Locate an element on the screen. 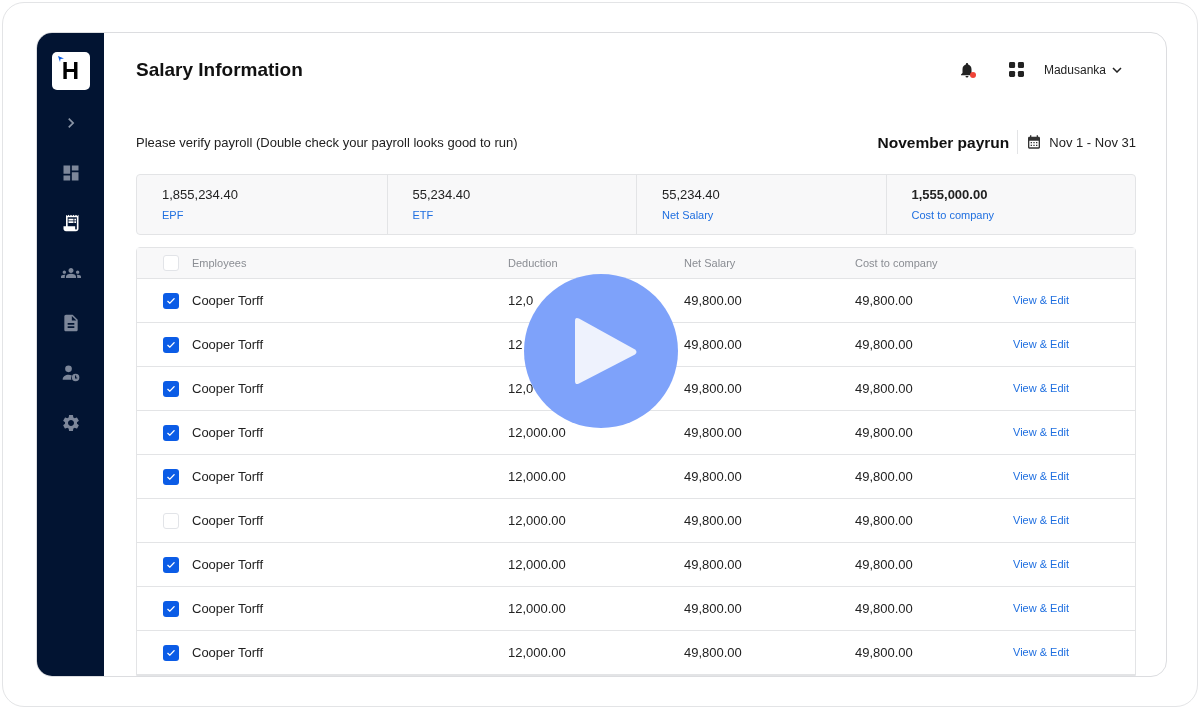 This screenshot has width=1200, height=709. calendar-icon is located at coordinates (1034, 142).